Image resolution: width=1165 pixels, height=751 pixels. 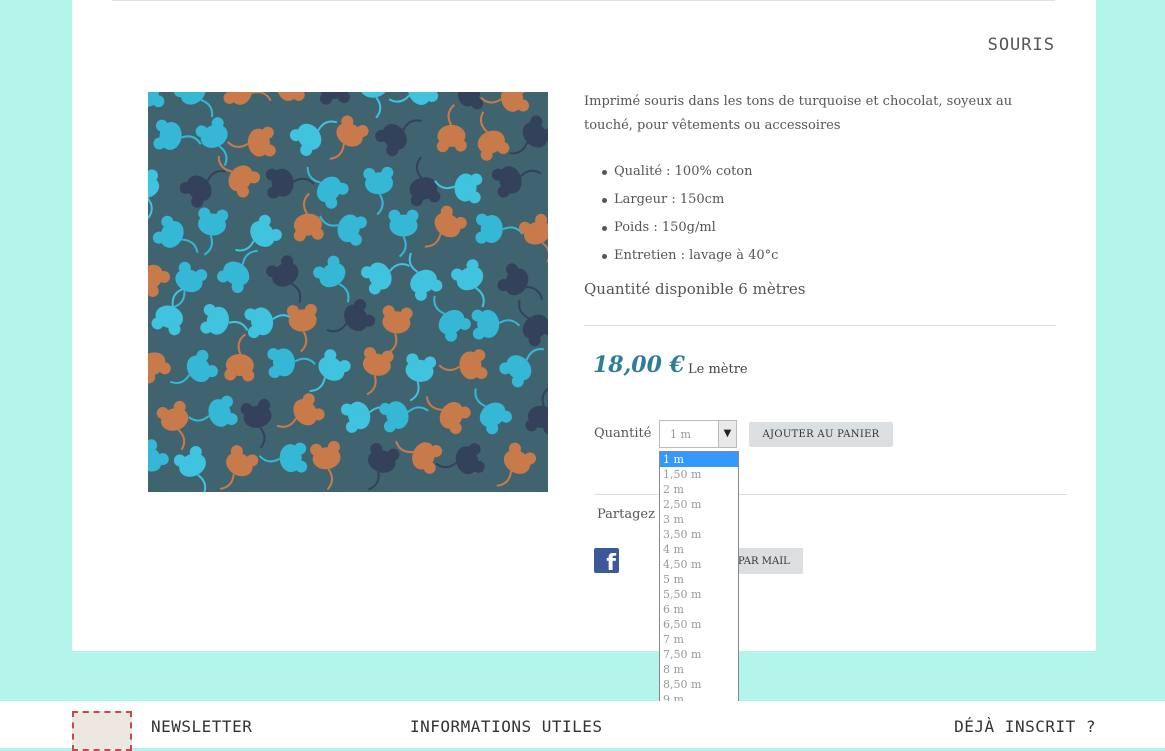 I want to click on chevron-down-icon: ▼, so click(x=727, y=434).